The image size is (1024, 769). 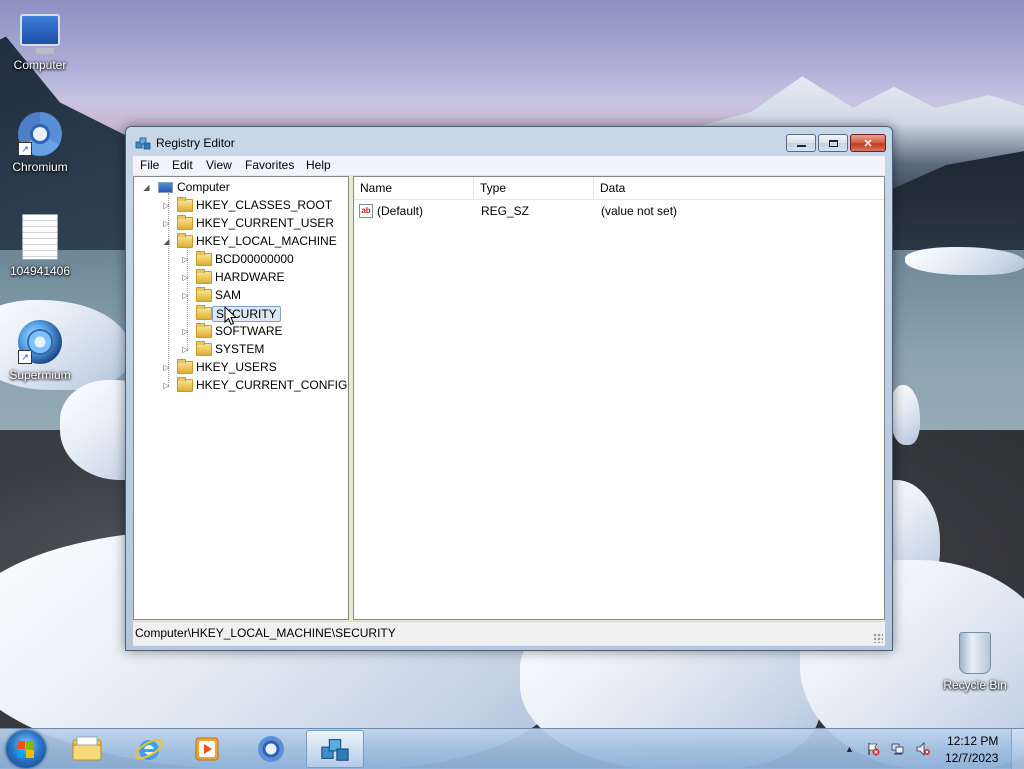 I want to click on maximize-icon, so click(x=833, y=143).